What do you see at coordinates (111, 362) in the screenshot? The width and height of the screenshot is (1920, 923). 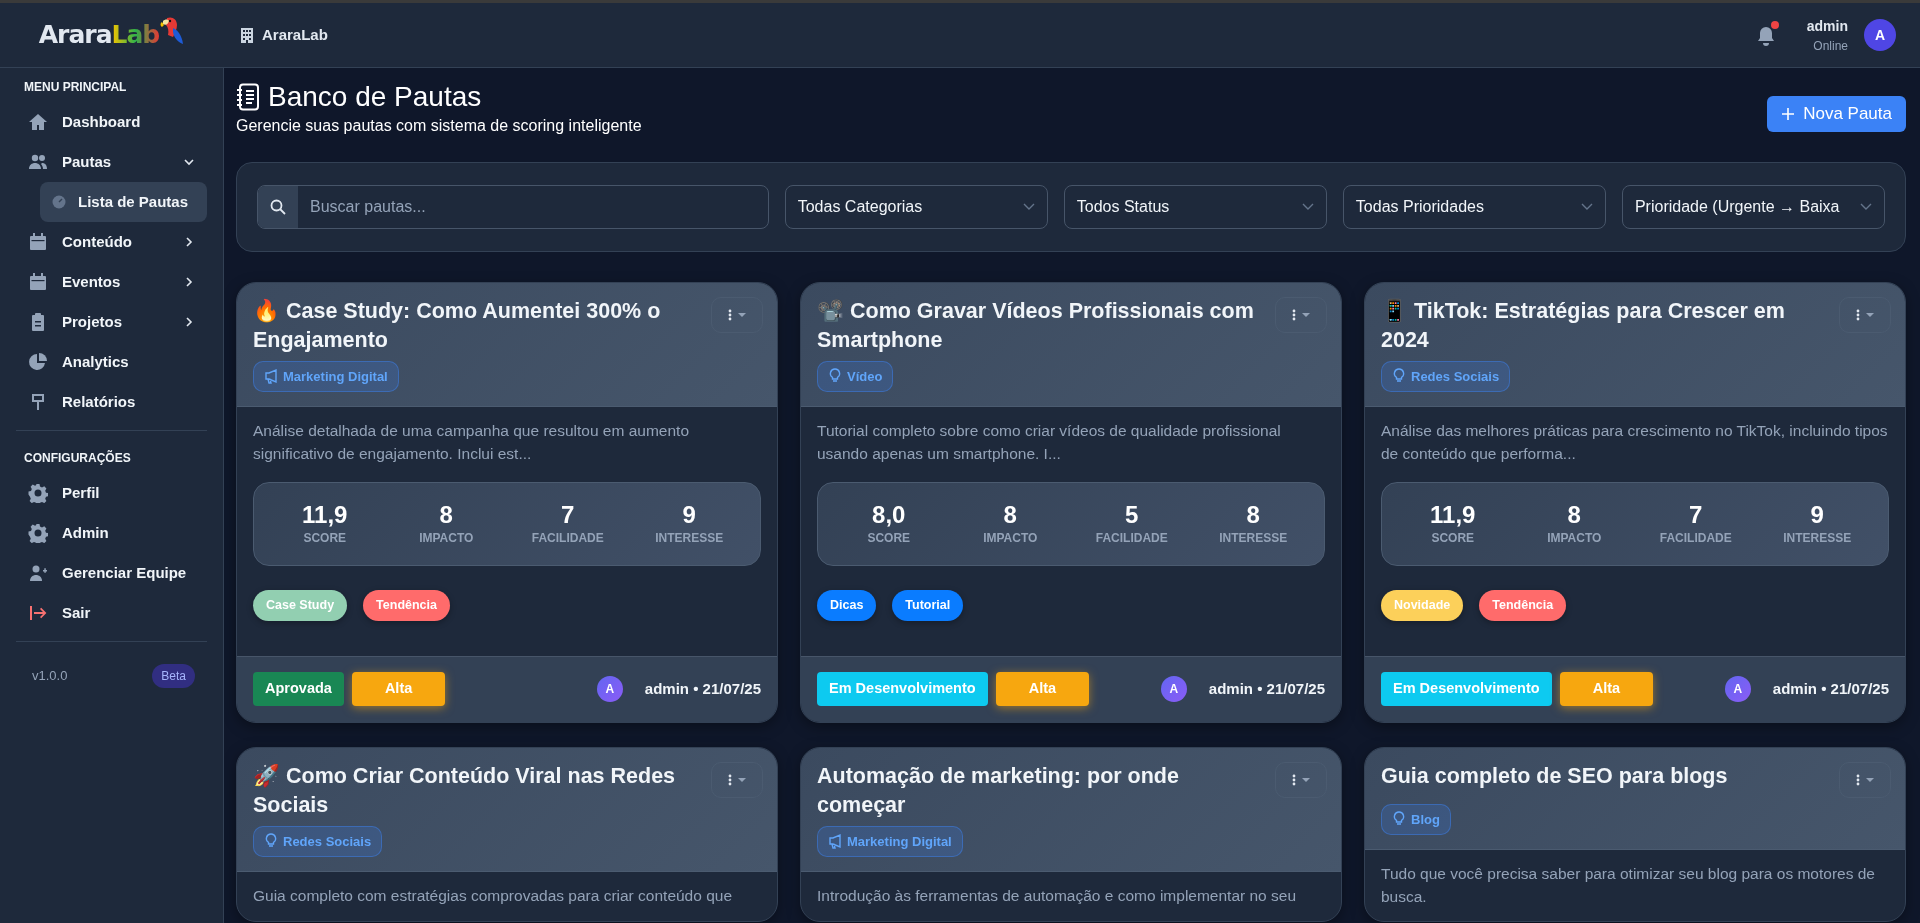 I see `sidebar-item: Analytics` at bounding box center [111, 362].